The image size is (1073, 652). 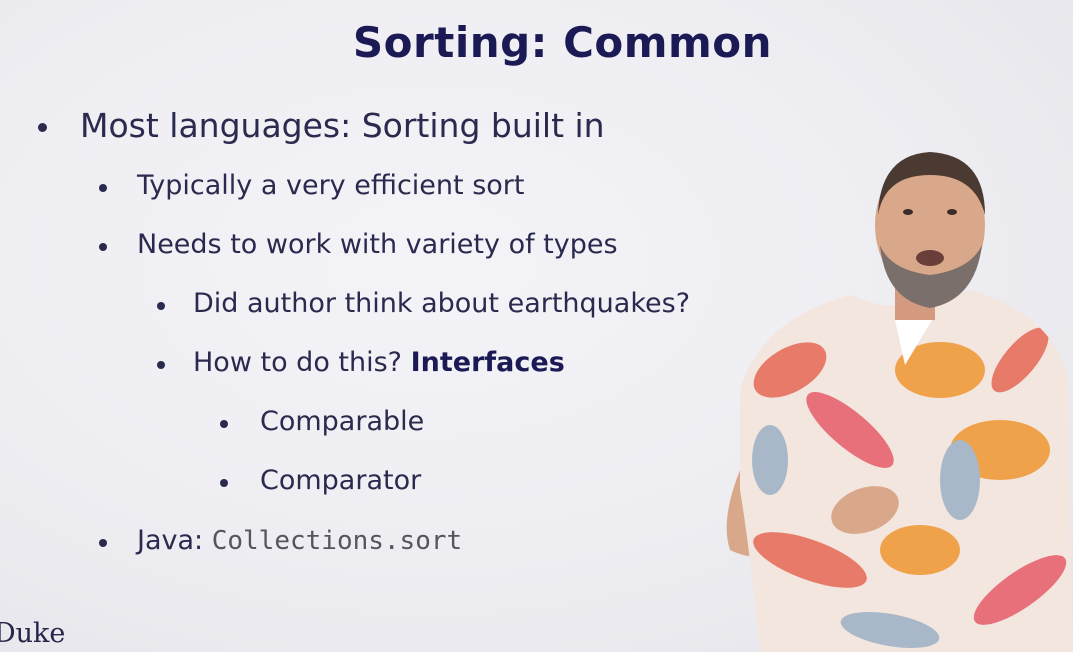 What do you see at coordinates (342, 421) in the screenshot?
I see `bullet-text: Comparable` at bounding box center [342, 421].